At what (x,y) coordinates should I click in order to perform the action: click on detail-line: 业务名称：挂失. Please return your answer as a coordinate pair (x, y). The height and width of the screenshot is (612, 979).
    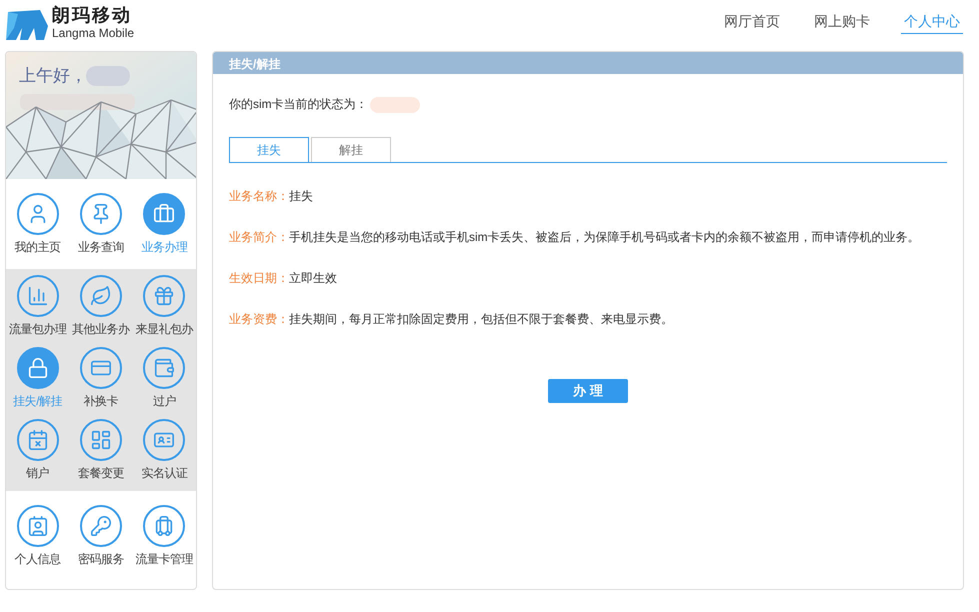
    Looking at the image, I should click on (271, 196).